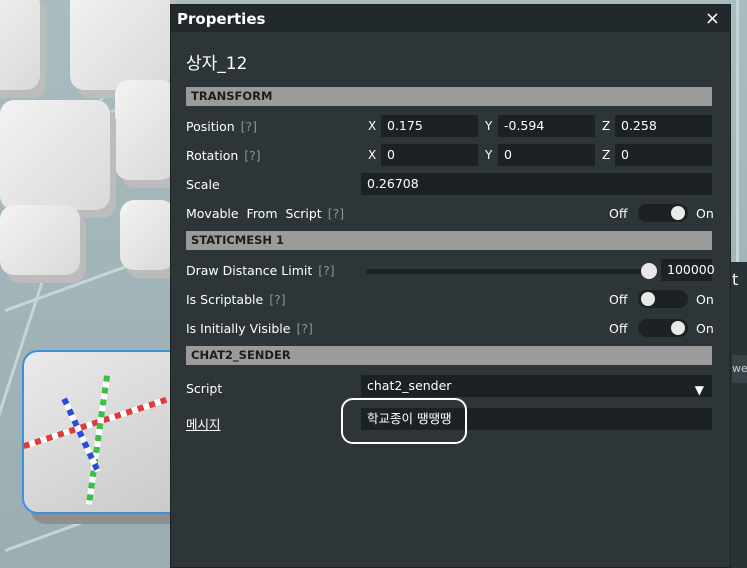 The height and width of the screenshot is (568, 747). What do you see at coordinates (618, 213) in the screenshot?
I see `movable-off-label: Off` at bounding box center [618, 213].